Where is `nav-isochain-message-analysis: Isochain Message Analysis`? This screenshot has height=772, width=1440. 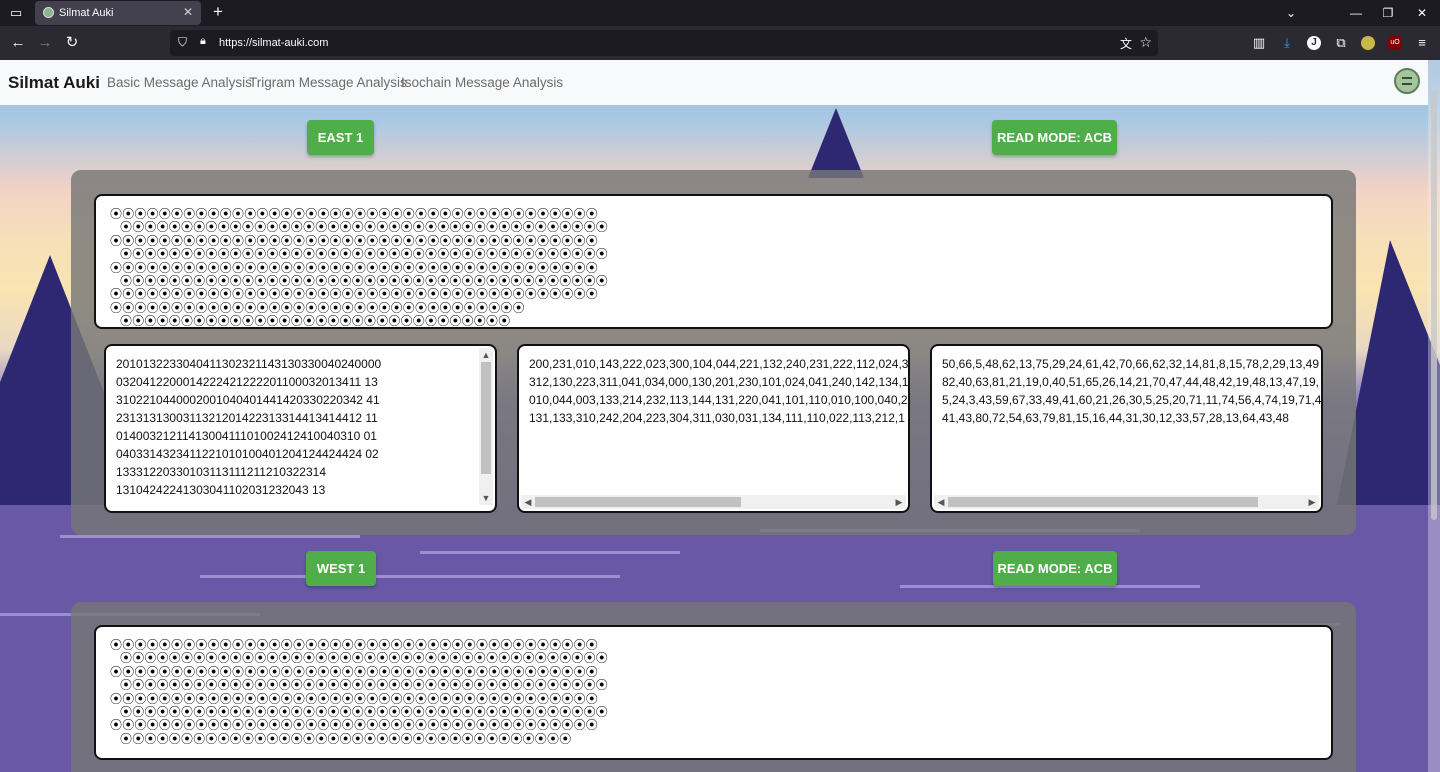 nav-isochain-message-analysis: Isochain Message Analysis is located at coordinates (482, 82).